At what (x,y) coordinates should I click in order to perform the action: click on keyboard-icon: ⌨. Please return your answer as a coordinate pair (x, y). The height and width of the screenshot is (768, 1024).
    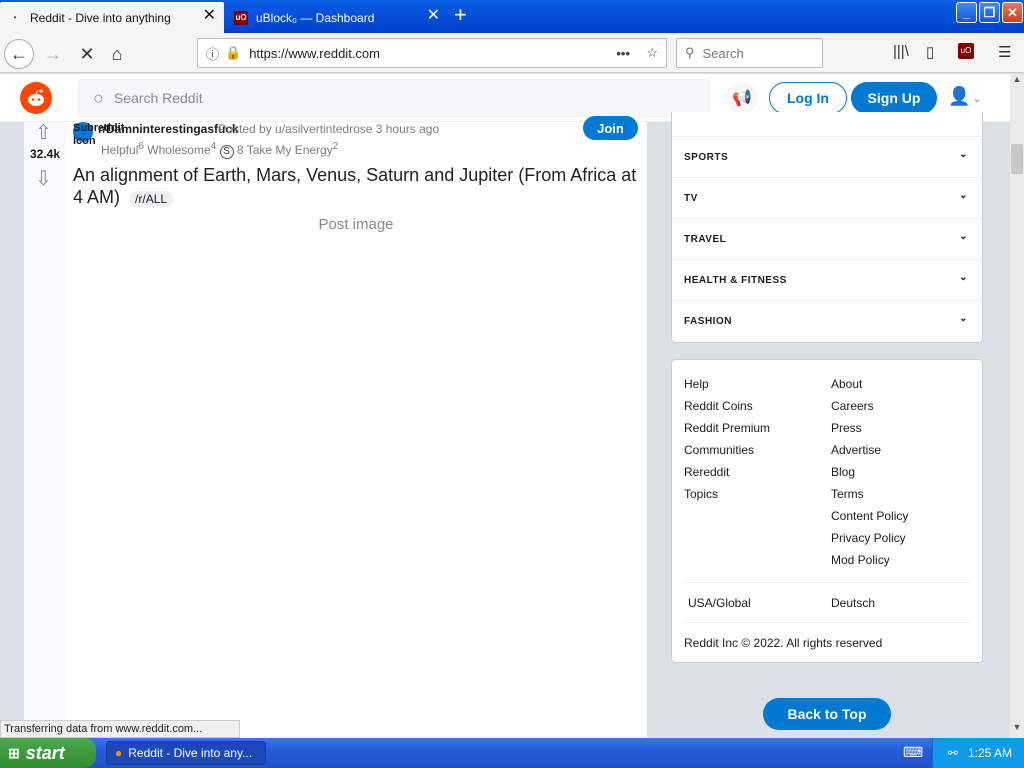
    Looking at the image, I should click on (913, 752).